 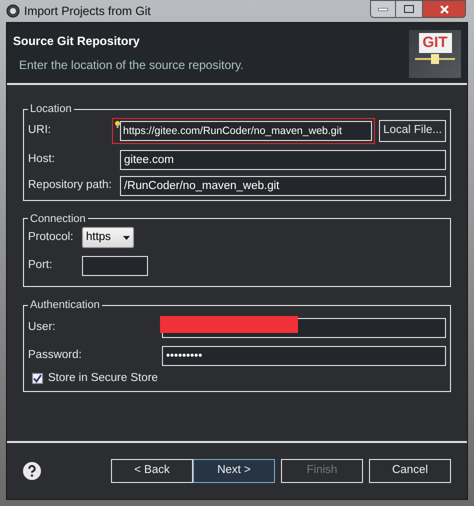 I want to click on dropdown-arrow-icon, so click(x=126, y=238).